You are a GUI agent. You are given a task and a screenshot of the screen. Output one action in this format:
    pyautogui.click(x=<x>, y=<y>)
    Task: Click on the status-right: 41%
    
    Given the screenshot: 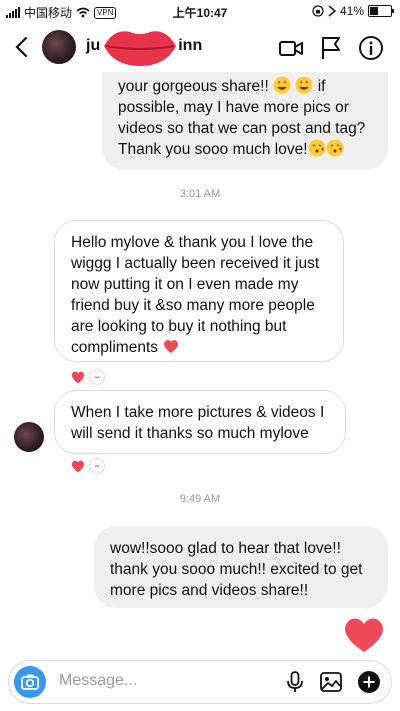 What is the action you would take?
    pyautogui.click(x=353, y=11)
    